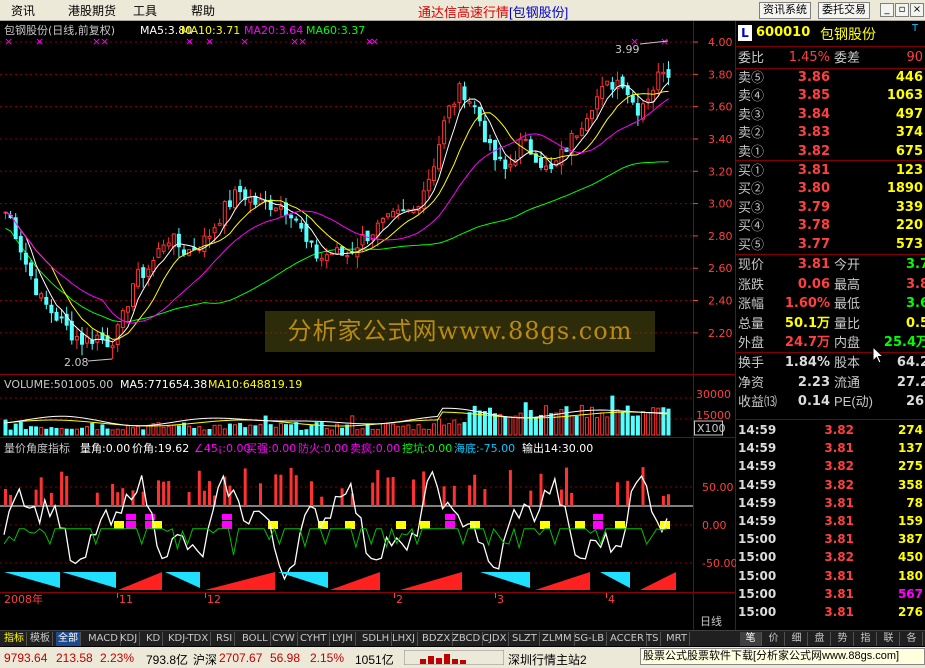  I want to click on tab-ts: TS, so click(653, 639).